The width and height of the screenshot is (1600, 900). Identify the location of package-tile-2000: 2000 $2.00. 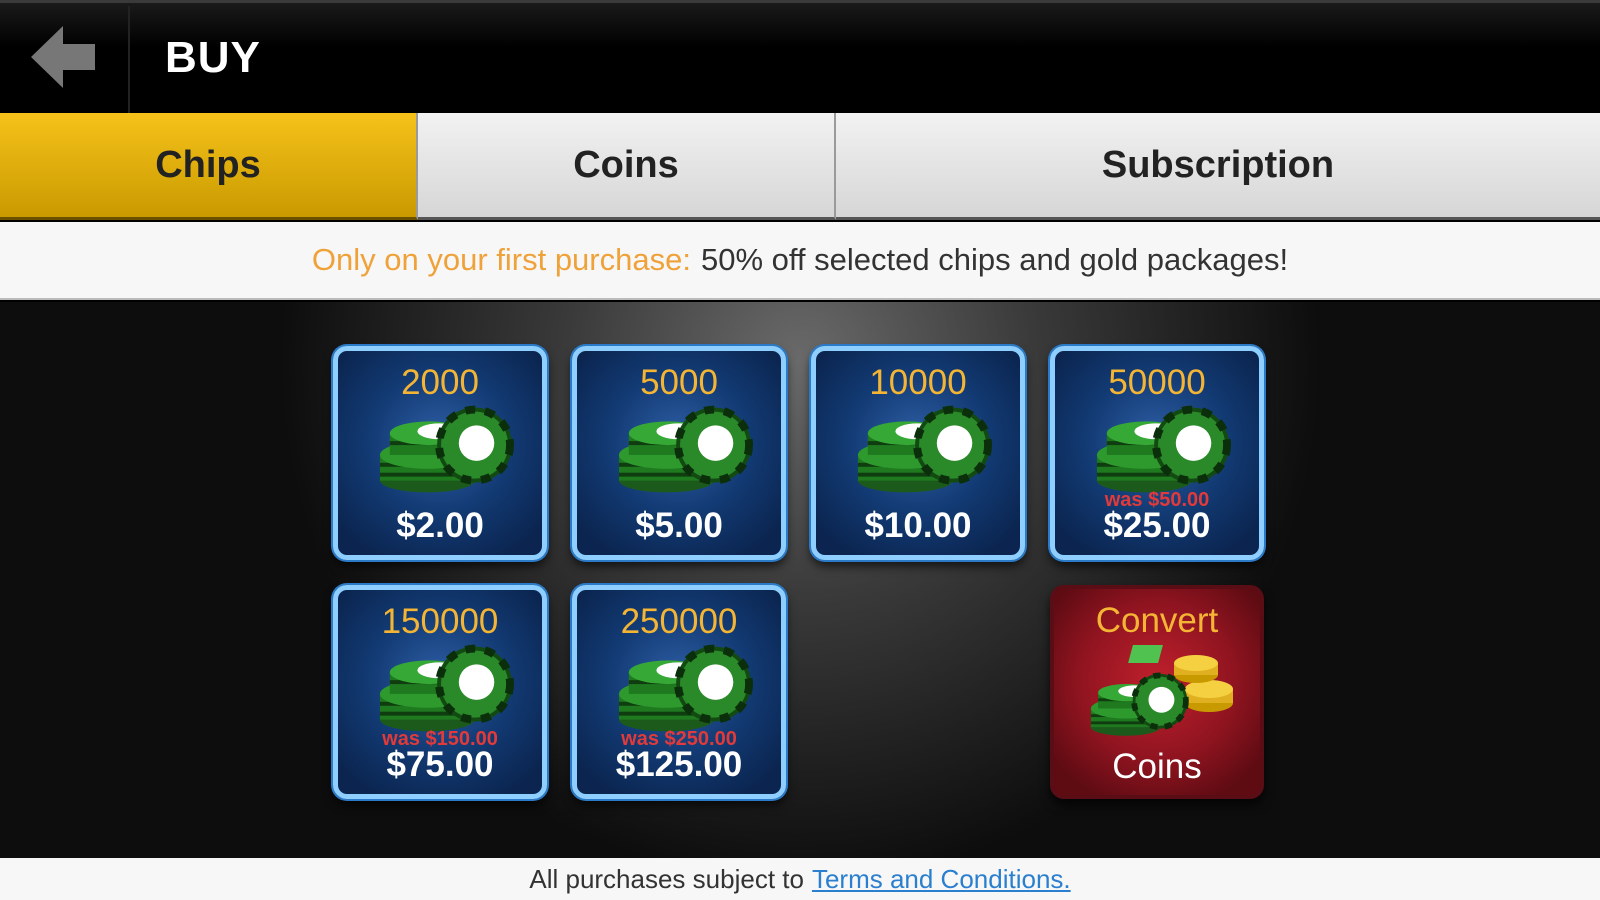
(440, 453).